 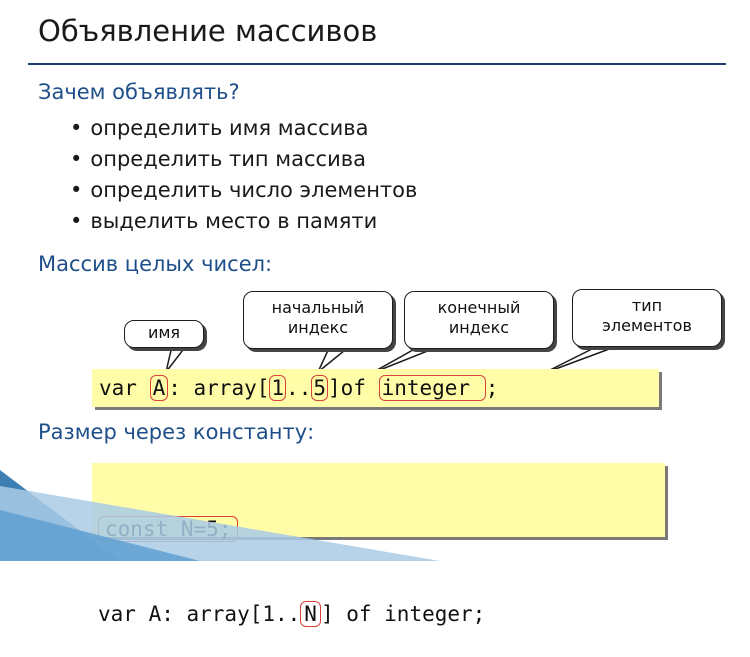 I want to click on code-end-index: 5, so click(x=319, y=388).